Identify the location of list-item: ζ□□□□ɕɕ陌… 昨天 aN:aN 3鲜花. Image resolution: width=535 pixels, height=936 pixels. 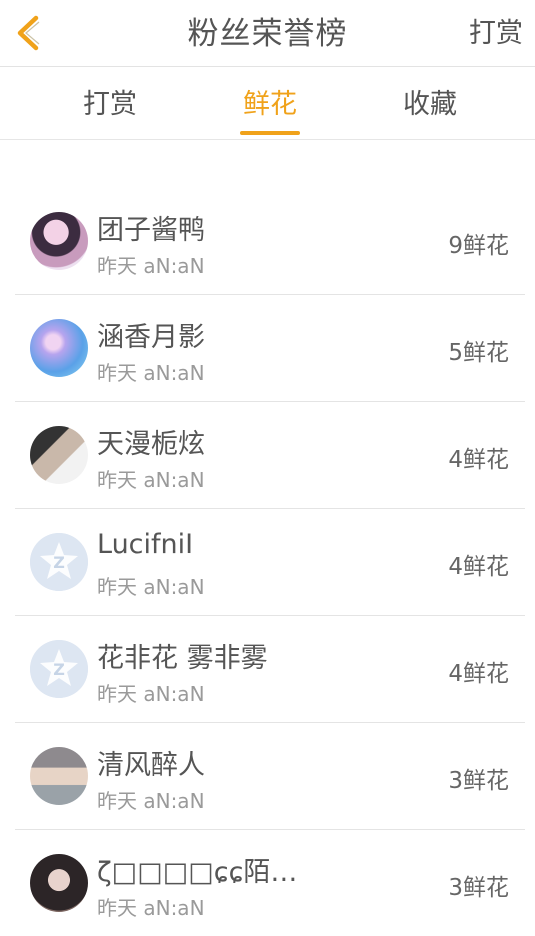
(270, 883).